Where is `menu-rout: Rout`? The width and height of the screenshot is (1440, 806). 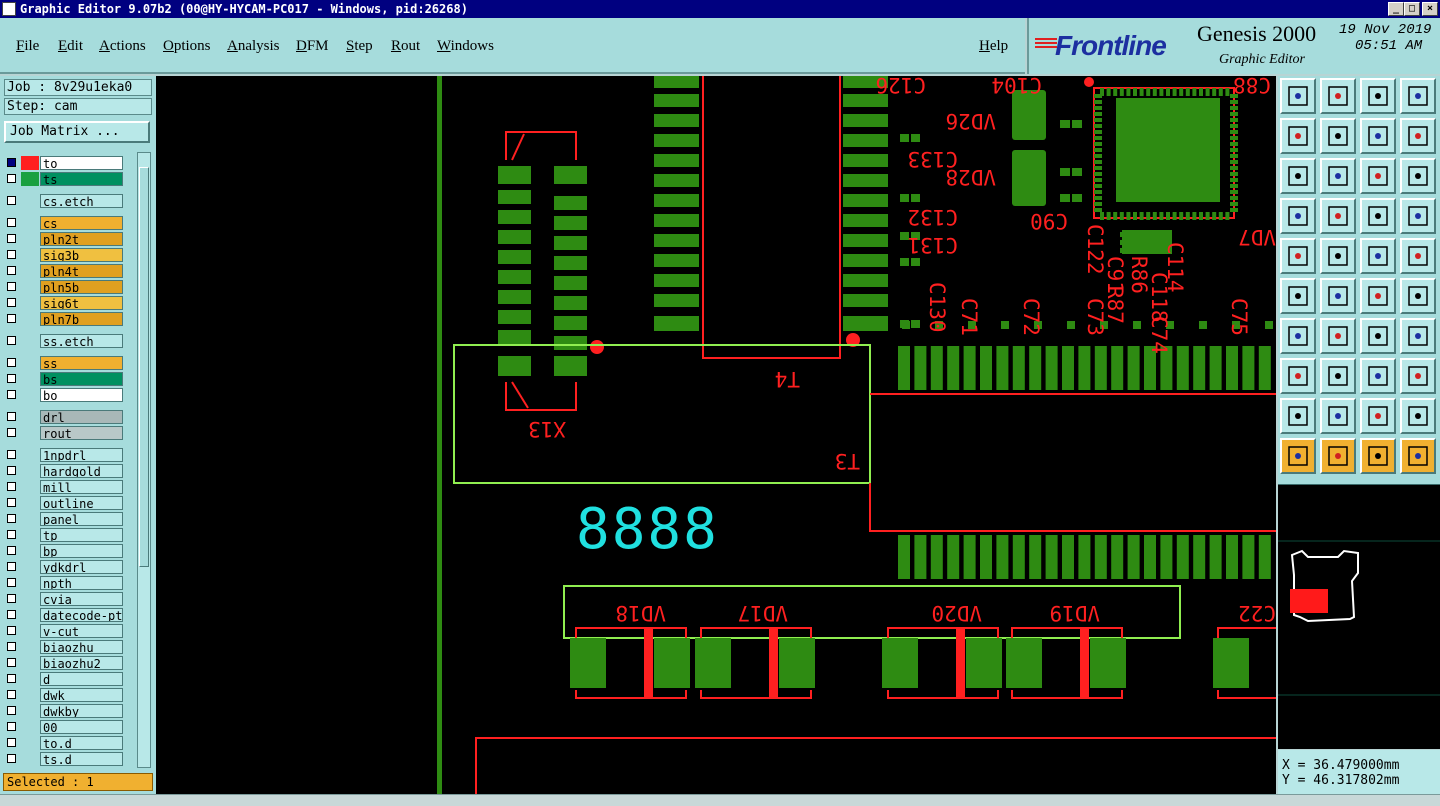
menu-rout: Rout is located at coordinates (405, 46).